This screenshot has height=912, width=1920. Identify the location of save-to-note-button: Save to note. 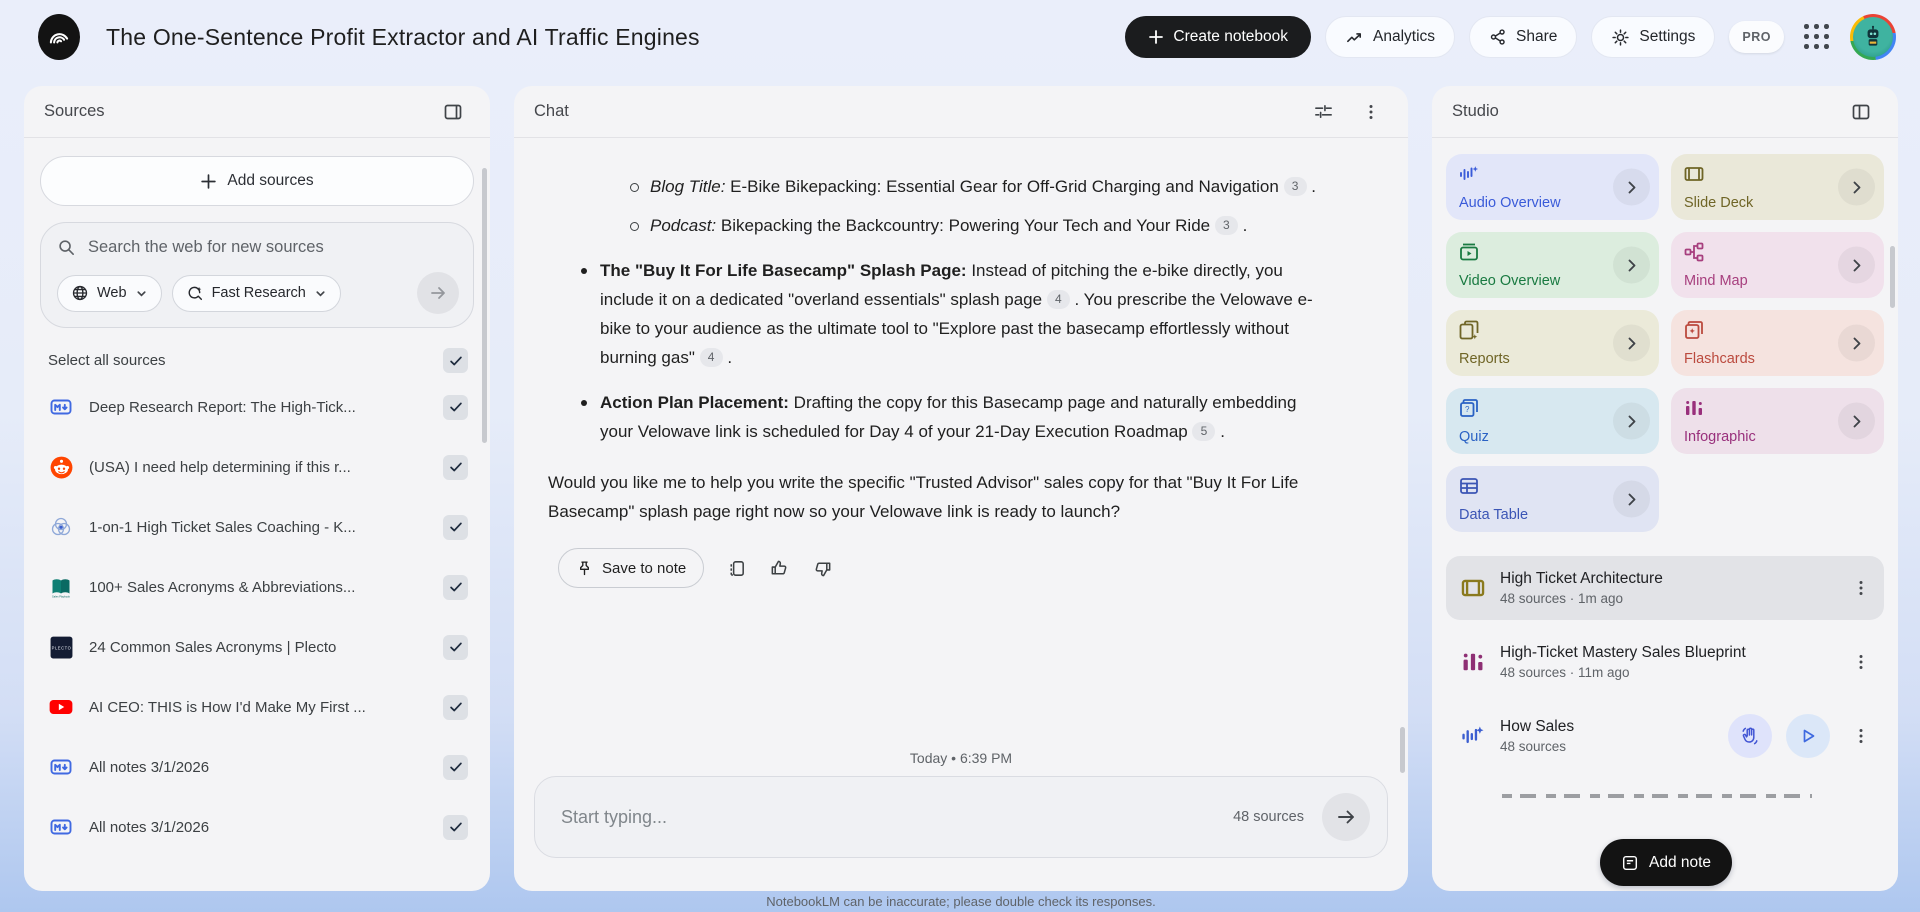
(631, 568).